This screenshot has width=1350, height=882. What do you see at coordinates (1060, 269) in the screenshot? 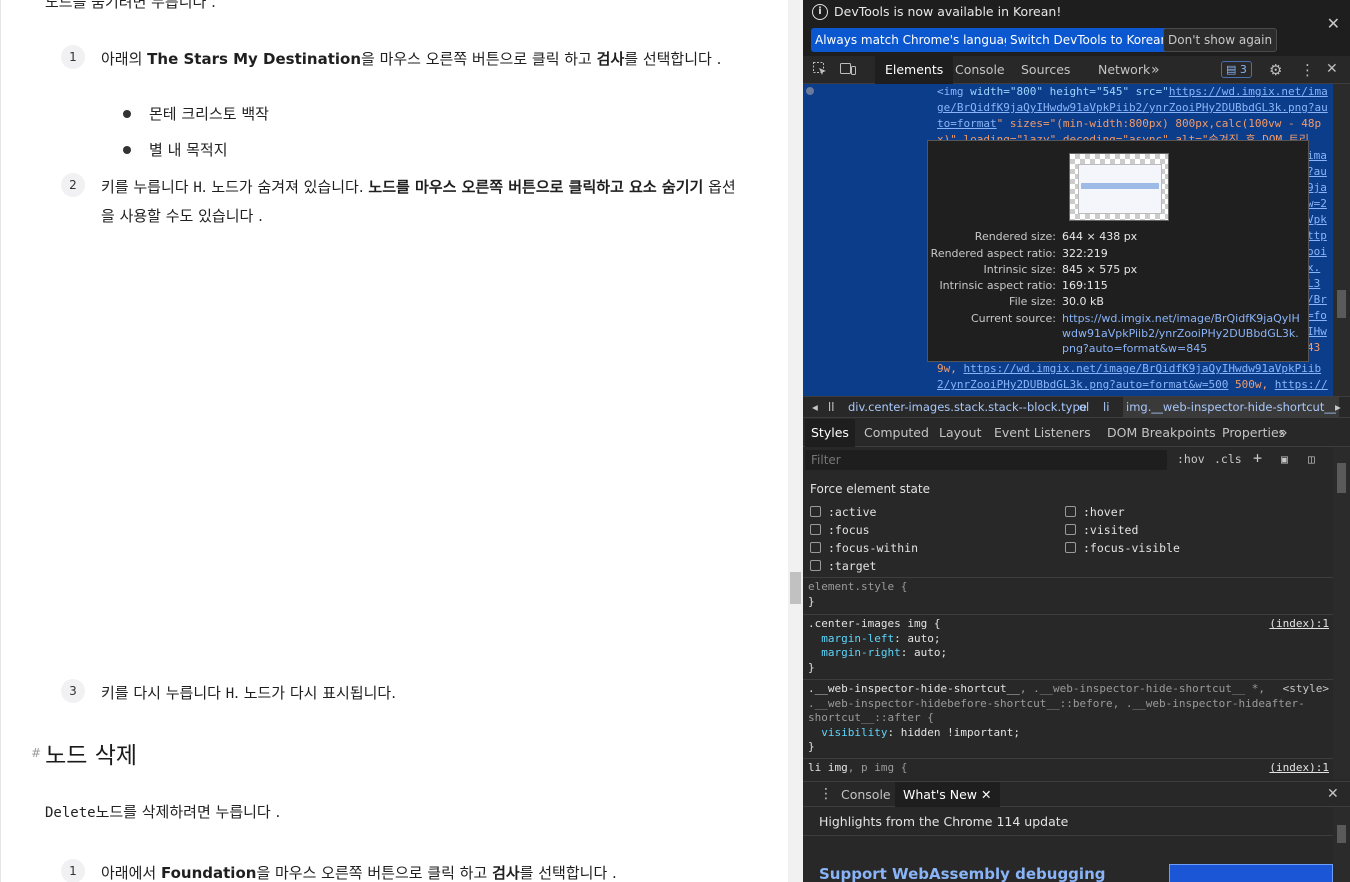
I see `tooltip-row: Intrinsic size: 845 × 575 px` at bounding box center [1060, 269].